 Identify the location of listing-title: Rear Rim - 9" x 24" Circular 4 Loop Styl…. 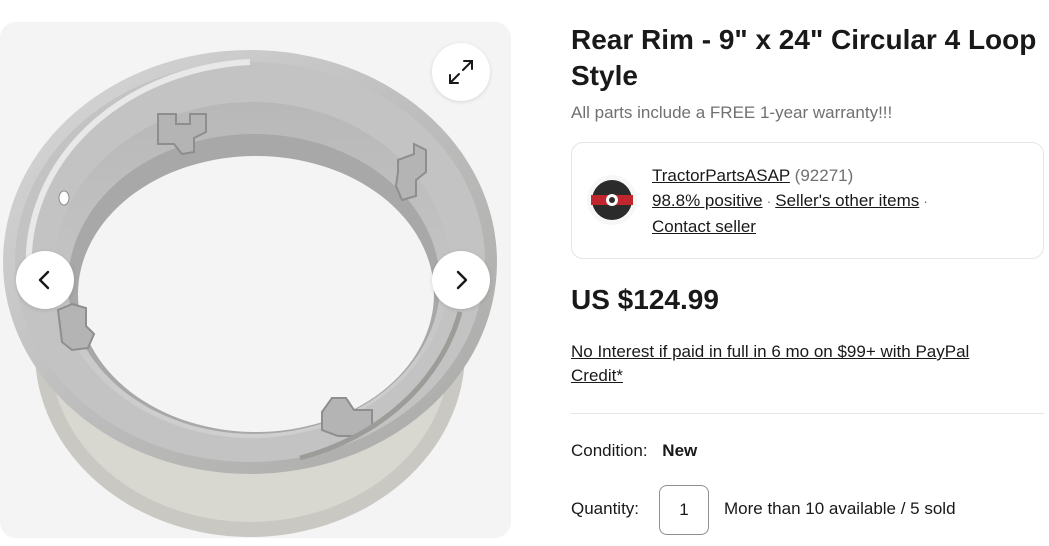
(804, 57).